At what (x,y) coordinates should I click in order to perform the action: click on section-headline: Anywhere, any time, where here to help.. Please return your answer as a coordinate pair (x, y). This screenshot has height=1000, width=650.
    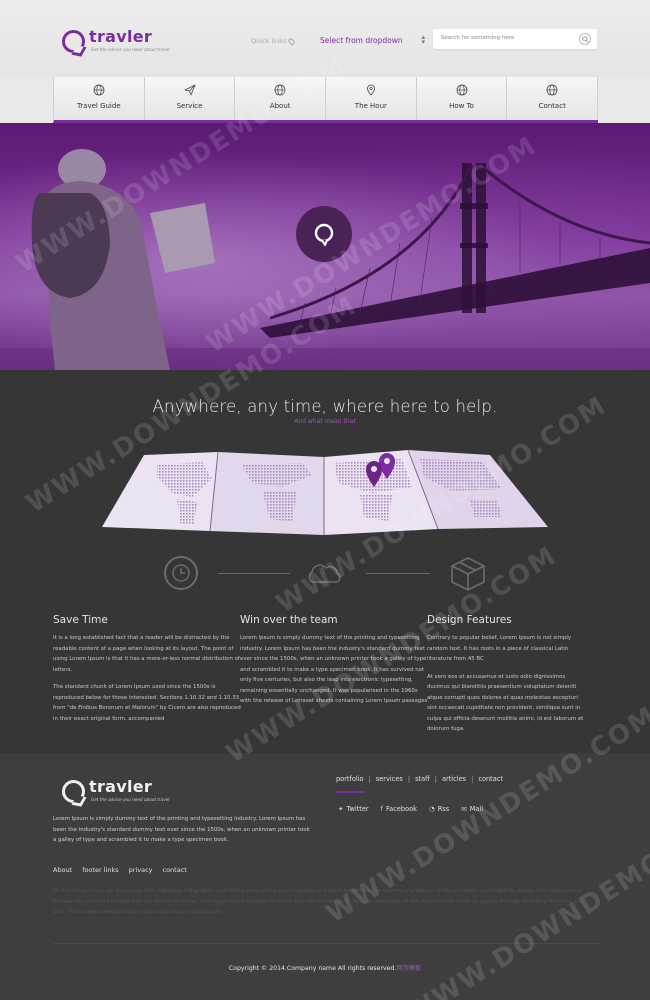
    Looking at the image, I should click on (325, 406).